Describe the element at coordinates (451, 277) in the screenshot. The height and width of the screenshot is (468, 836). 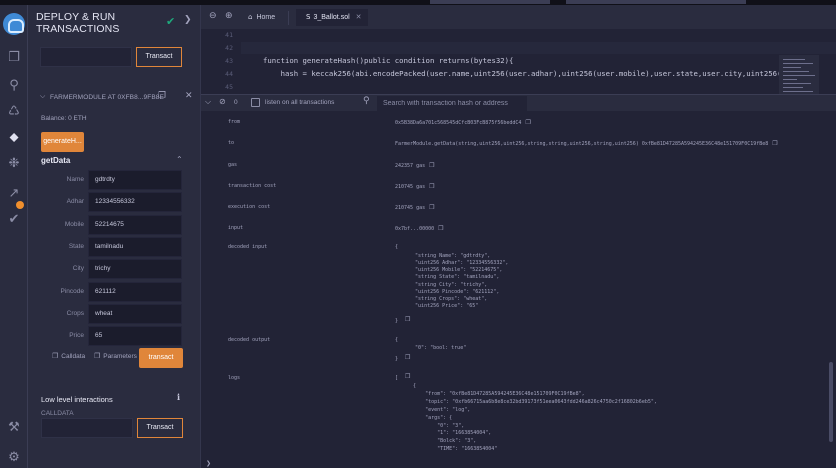
I see `json-line: "string State": "tamilnadu",` at that location.